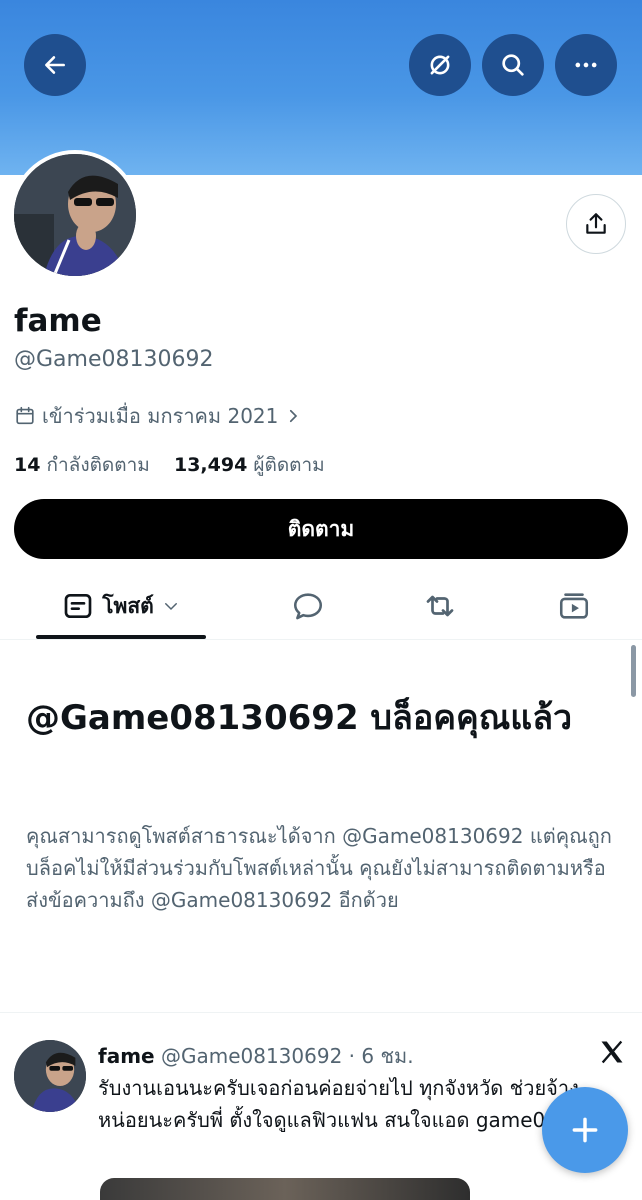  Describe the element at coordinates (78, 606) in the screenshot. I see `posts-icon` at that location.